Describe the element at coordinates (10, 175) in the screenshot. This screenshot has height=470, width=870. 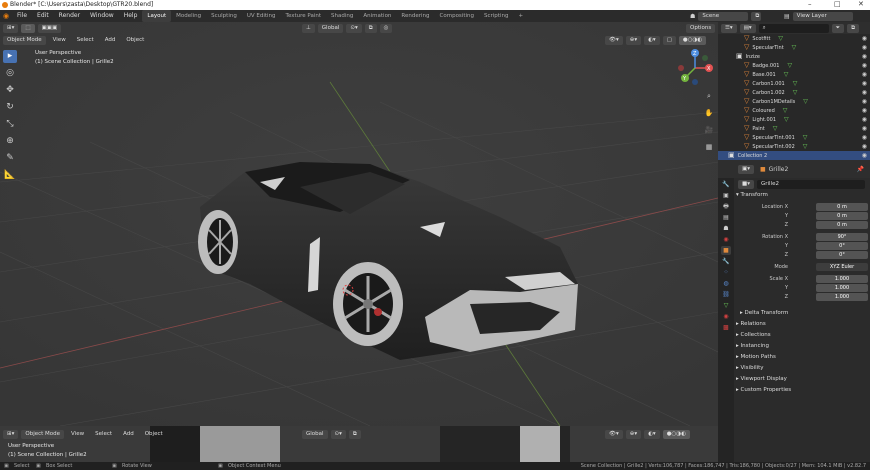
I see `measure-tool-icon: 📐` at that location.